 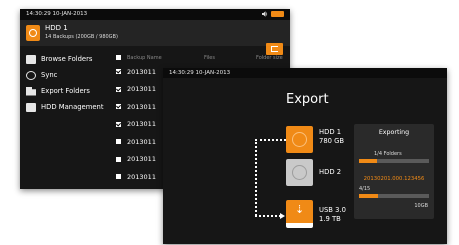 I want to click on menu-item-browse-folders: Browse Folders, so click(x=68, y=59).